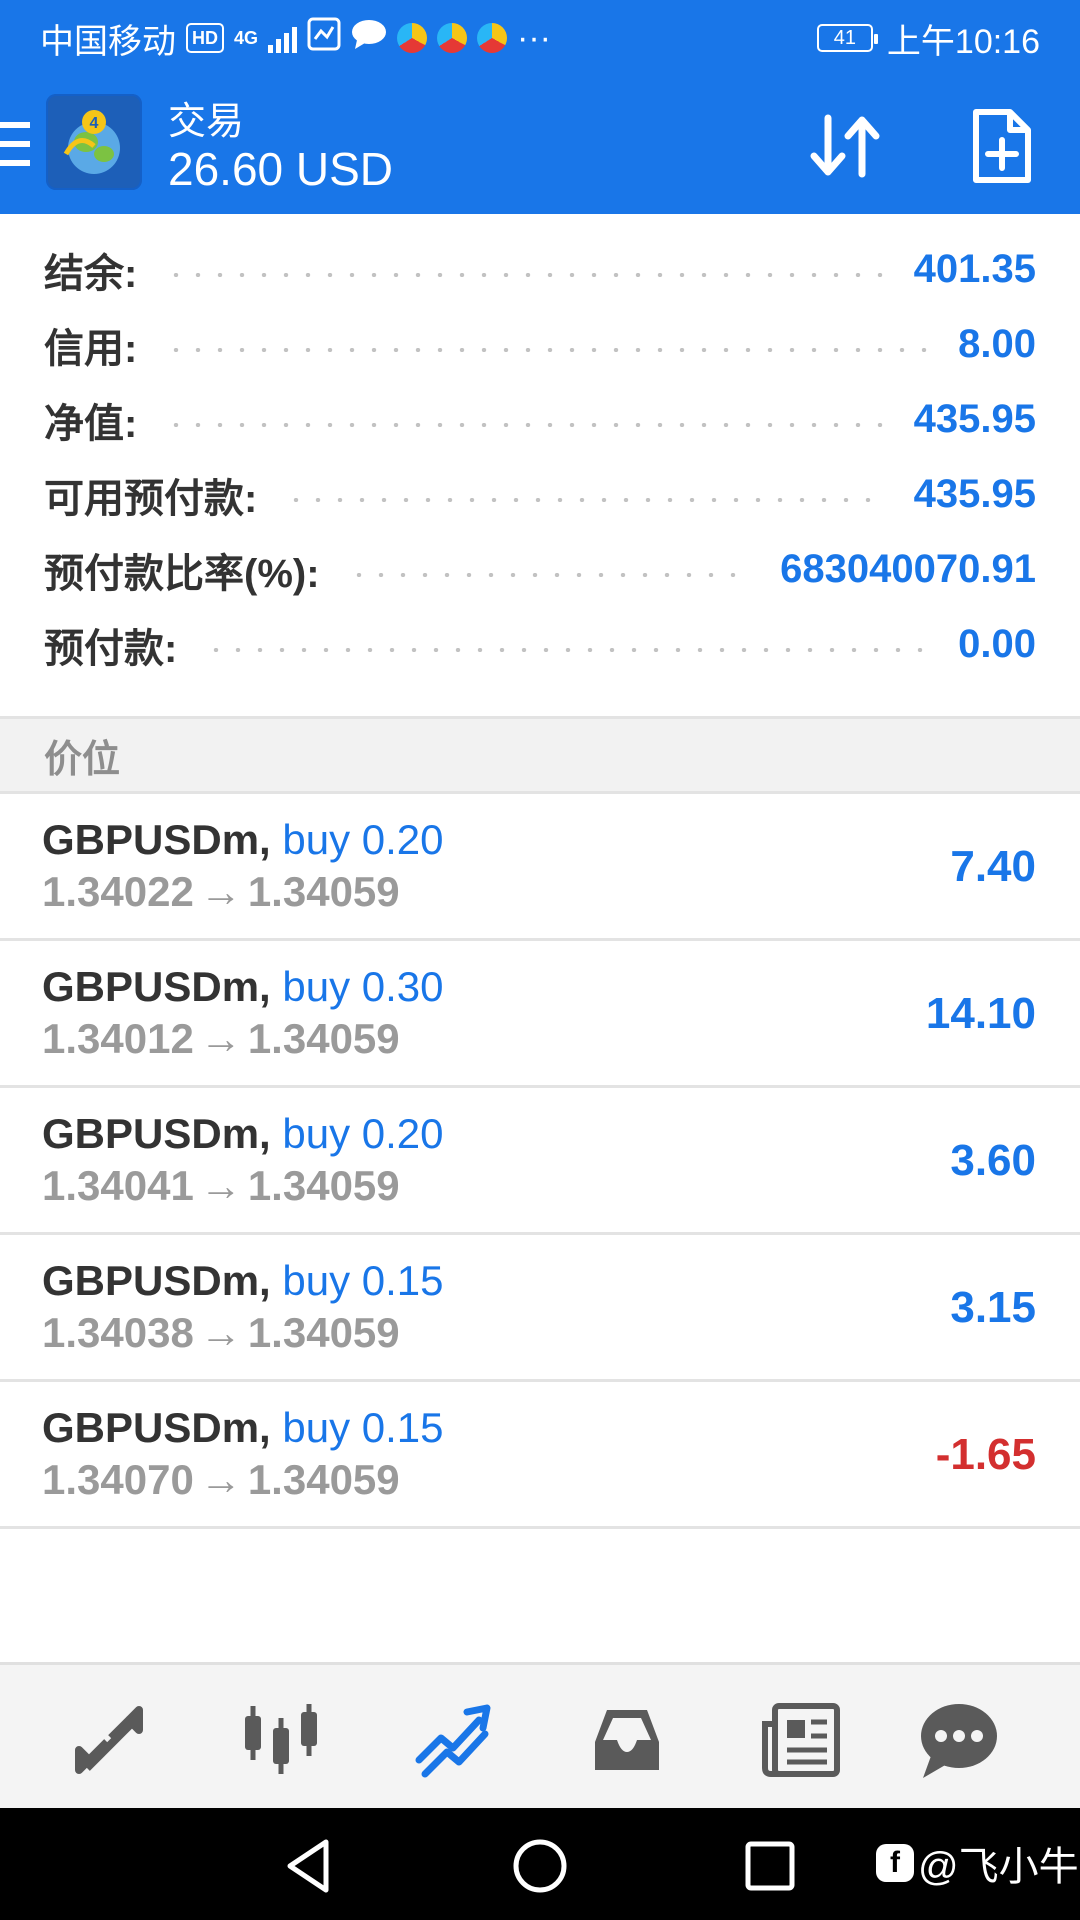 Image resolution: width=1080 pixels, height=1920 pixels. I want to click on summary-label: 净值:, so click(91, 423).